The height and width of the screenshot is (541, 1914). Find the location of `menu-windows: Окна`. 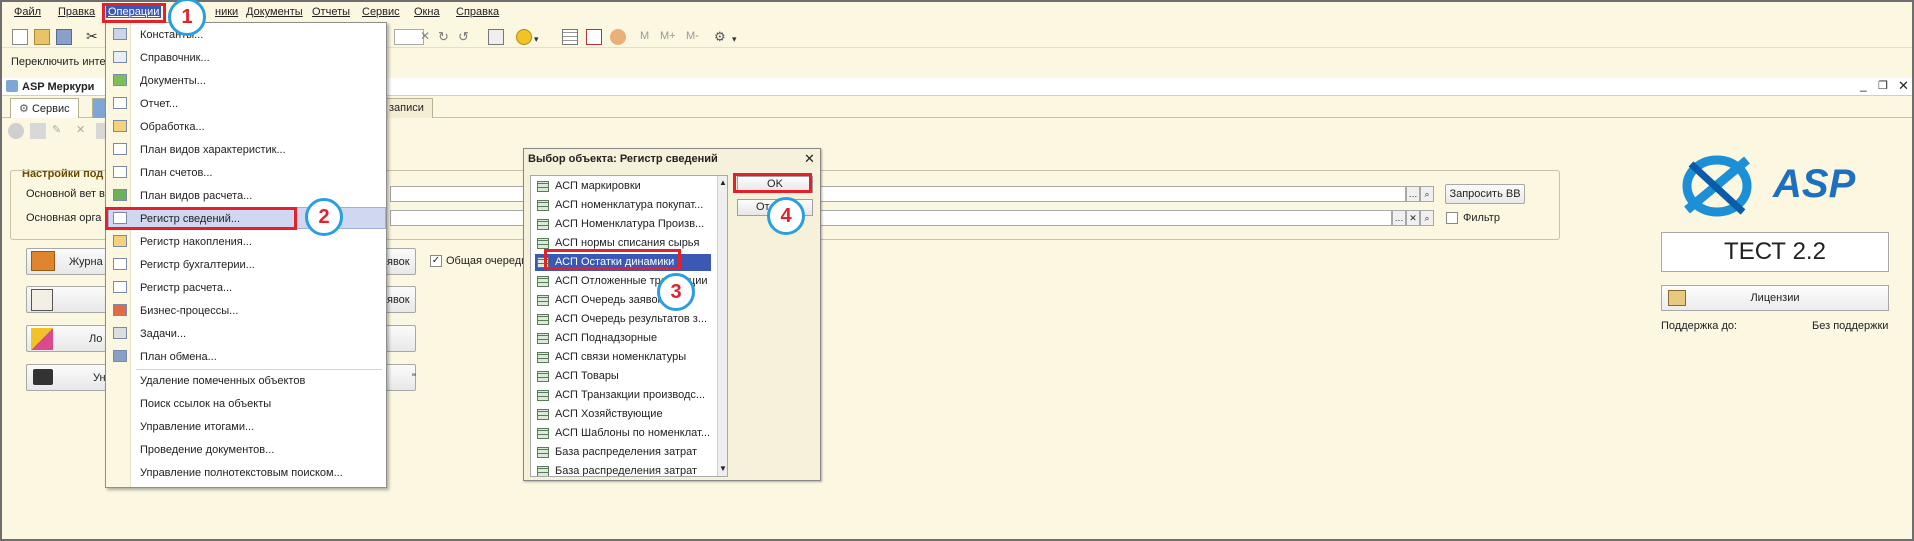

menu-windows: Окна is located at coordinates (427, 12).